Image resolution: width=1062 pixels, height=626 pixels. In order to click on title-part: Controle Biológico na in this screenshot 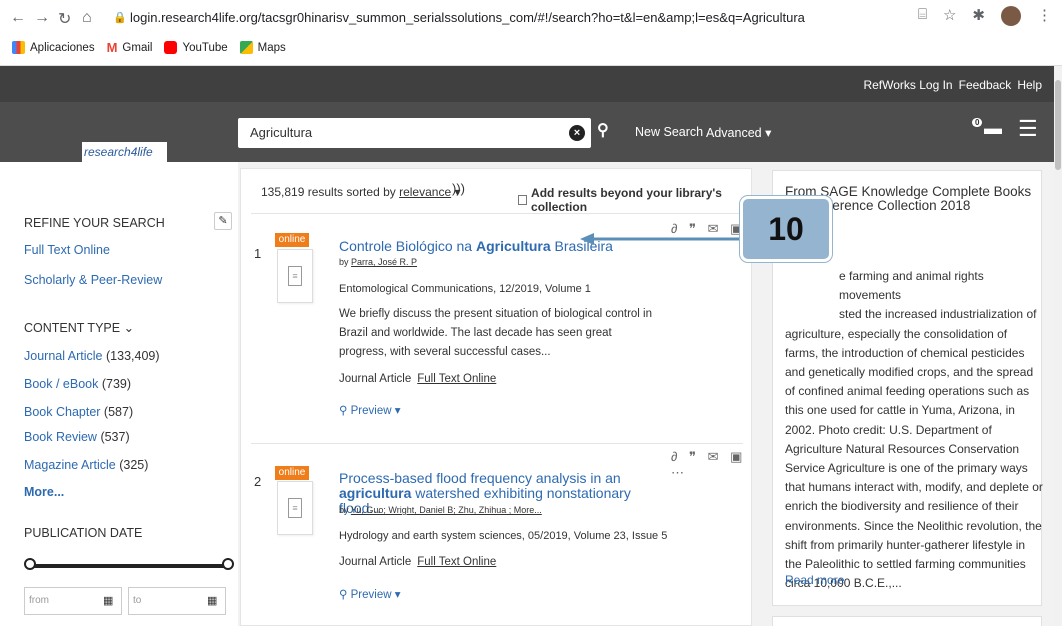, I will do `click(407, 246)`.